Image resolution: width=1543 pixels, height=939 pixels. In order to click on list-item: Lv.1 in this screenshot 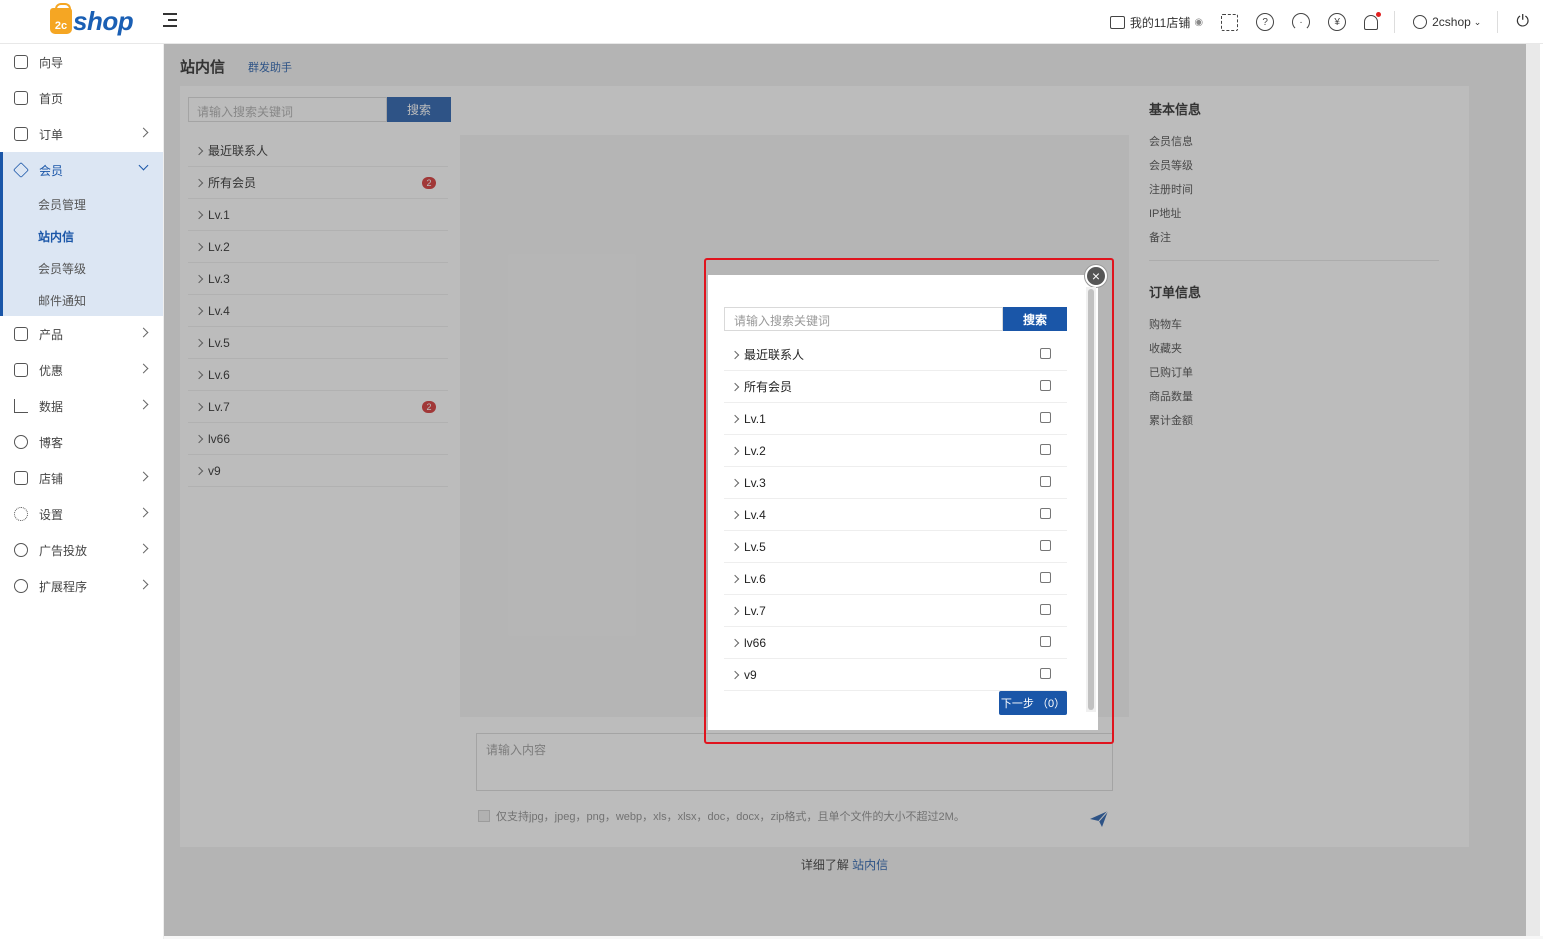, I will do `click(895, 419)`.